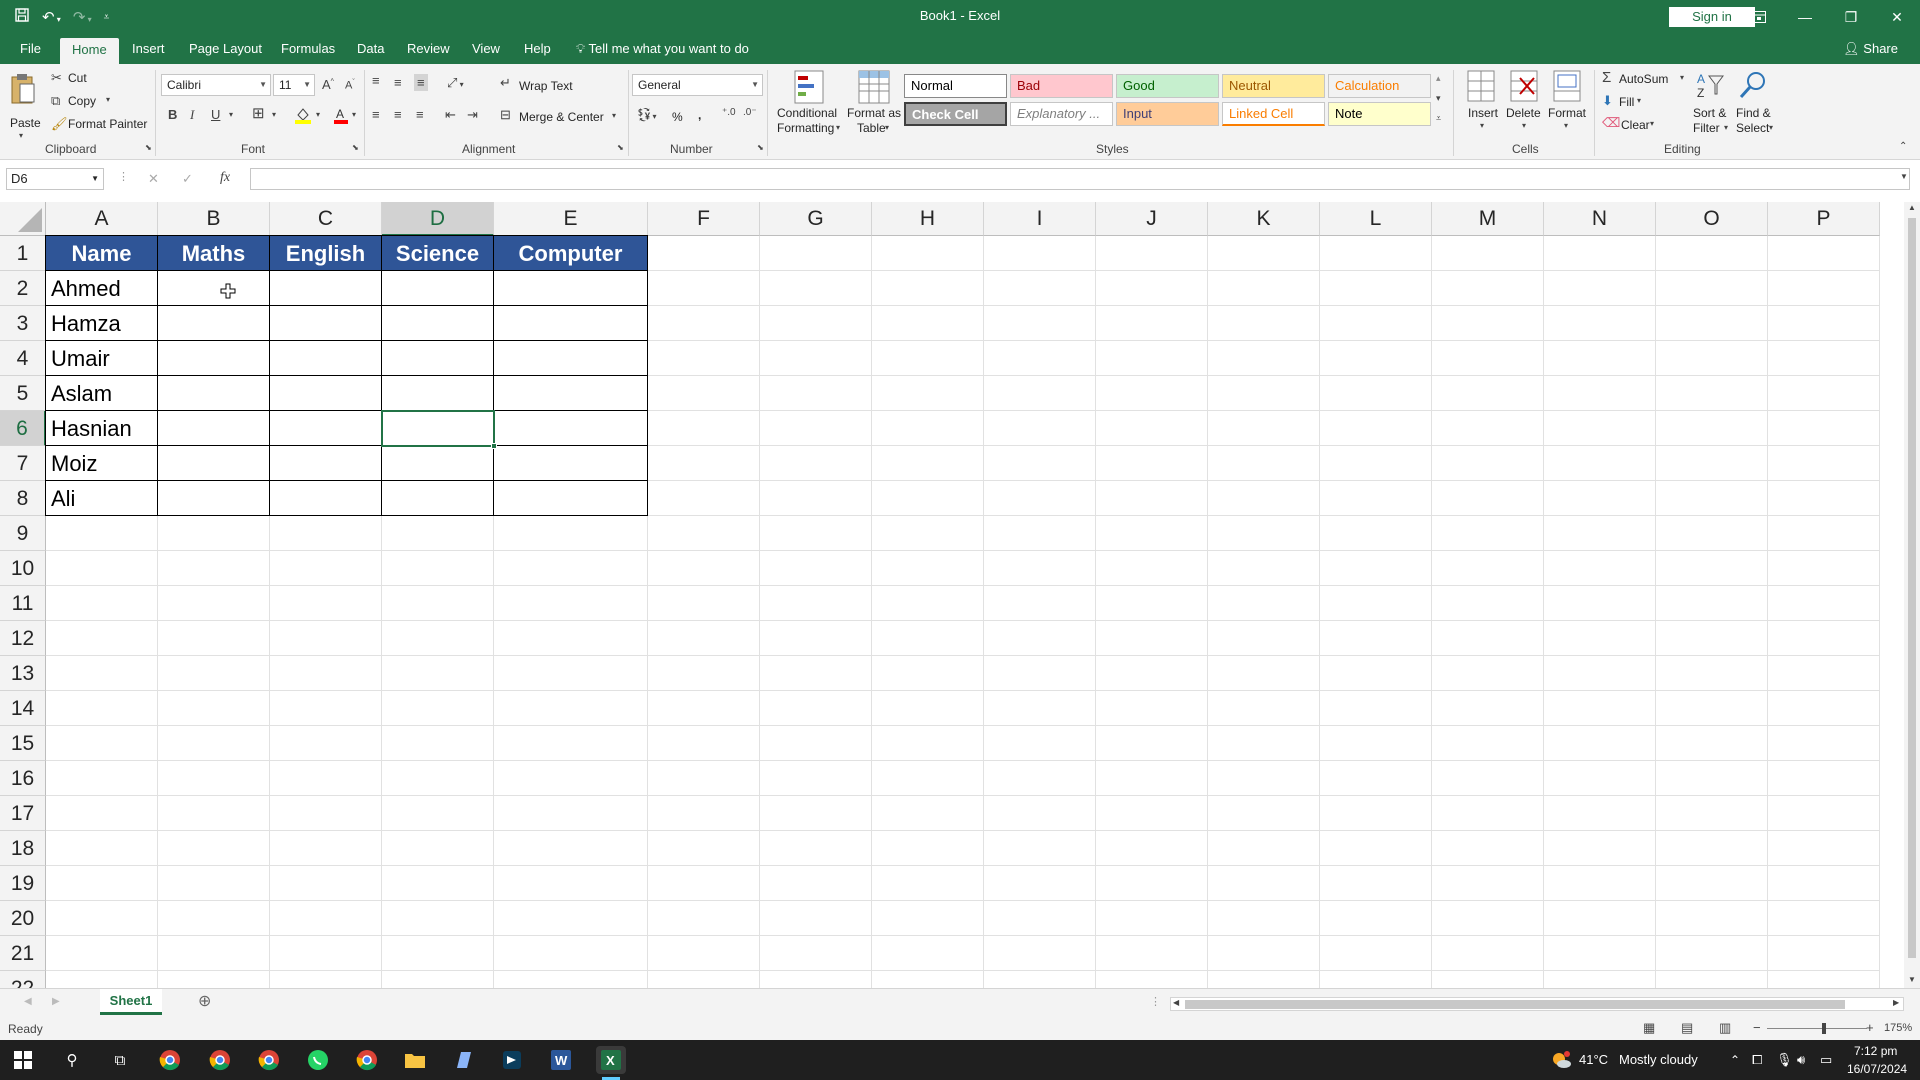 The height and width of the screenshot is (1080, 1920). I want to click on cell-l8, so click(1376, 498).